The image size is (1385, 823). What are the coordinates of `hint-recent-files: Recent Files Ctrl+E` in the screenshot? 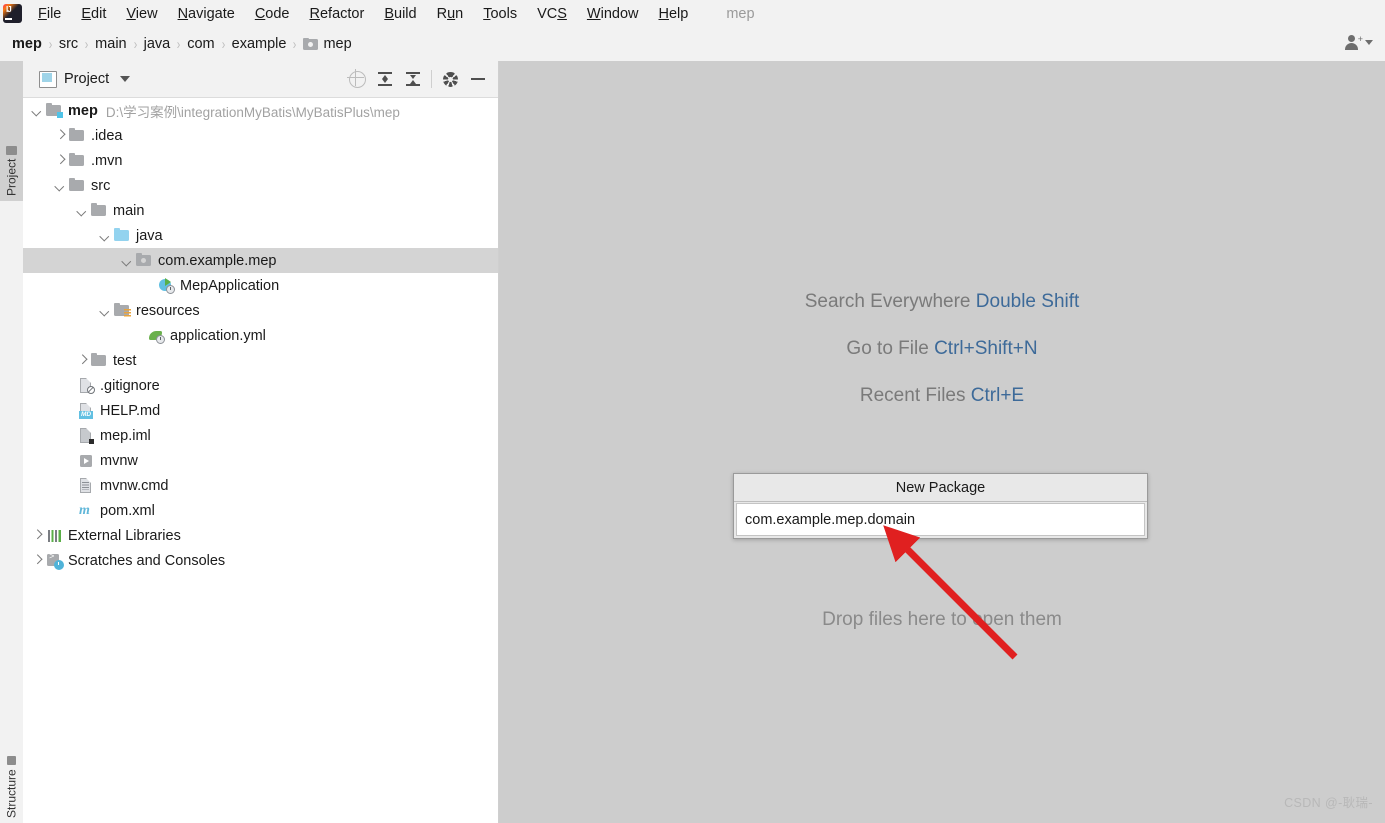 It's located at (942, 396).